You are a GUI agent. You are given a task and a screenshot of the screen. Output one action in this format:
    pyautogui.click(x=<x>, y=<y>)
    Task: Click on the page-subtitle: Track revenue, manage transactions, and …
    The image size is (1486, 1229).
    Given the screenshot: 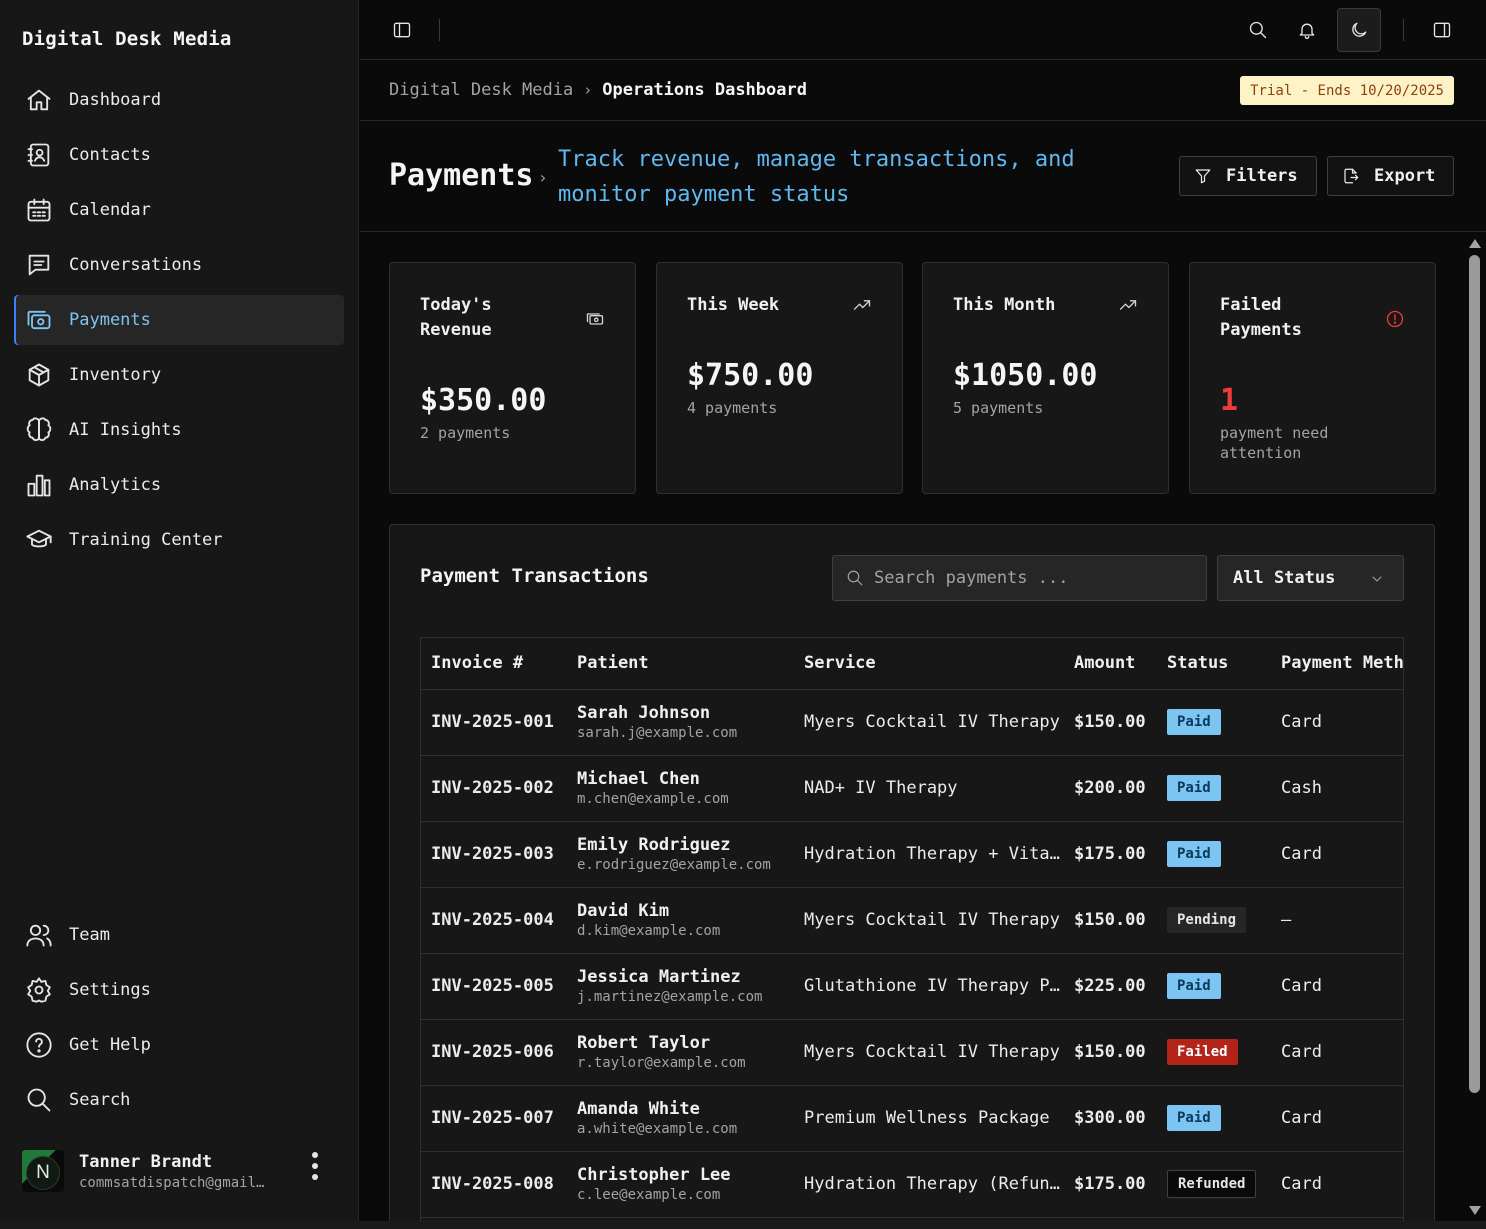 What is the action you would take?
    pyautogui.click(x=816, y=177)
    